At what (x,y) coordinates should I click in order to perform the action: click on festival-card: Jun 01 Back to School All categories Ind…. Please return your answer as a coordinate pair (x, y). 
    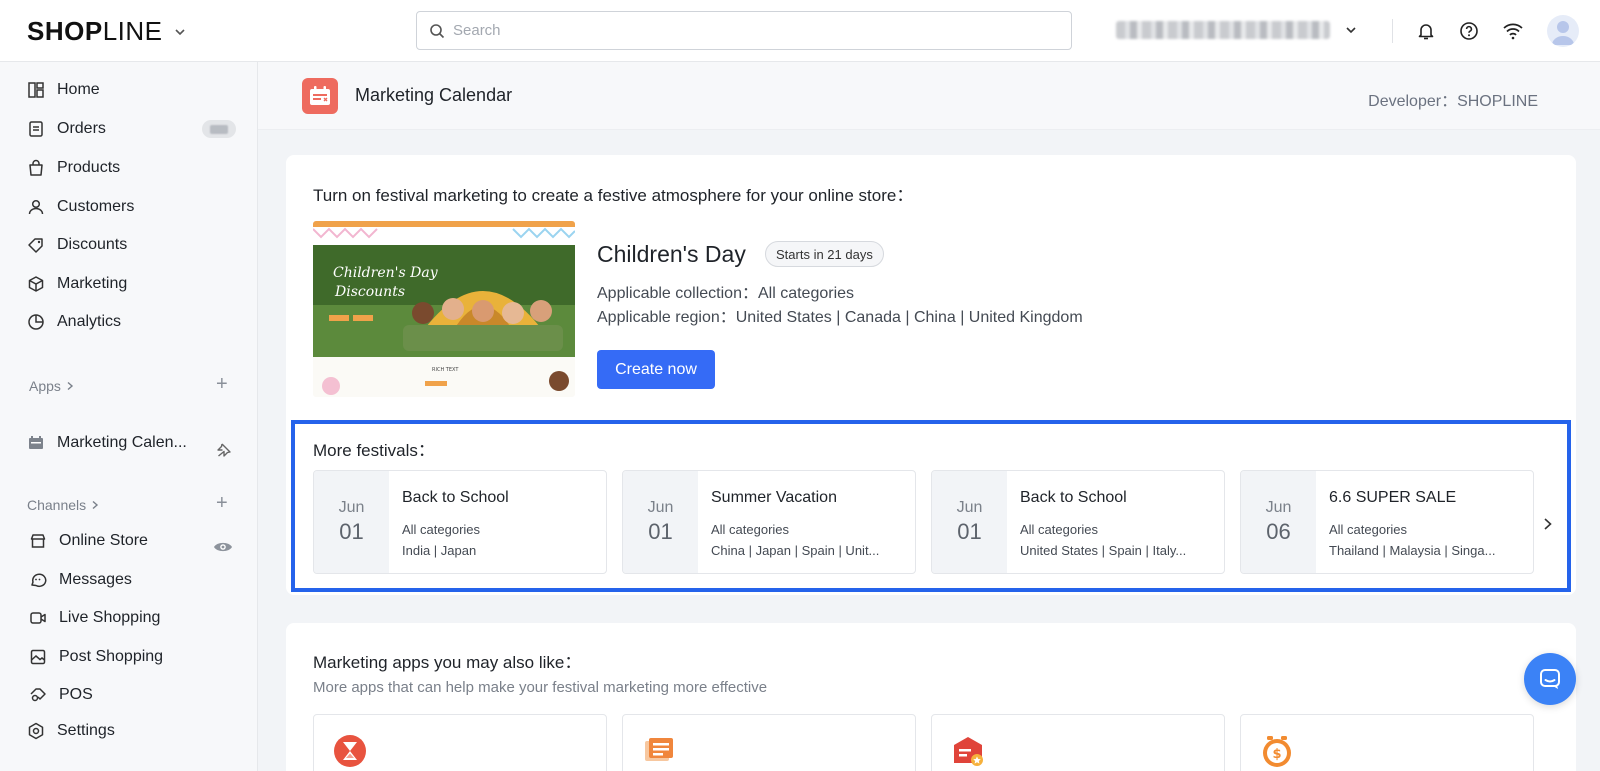
    Looking at the image, I should click on (460, 522).